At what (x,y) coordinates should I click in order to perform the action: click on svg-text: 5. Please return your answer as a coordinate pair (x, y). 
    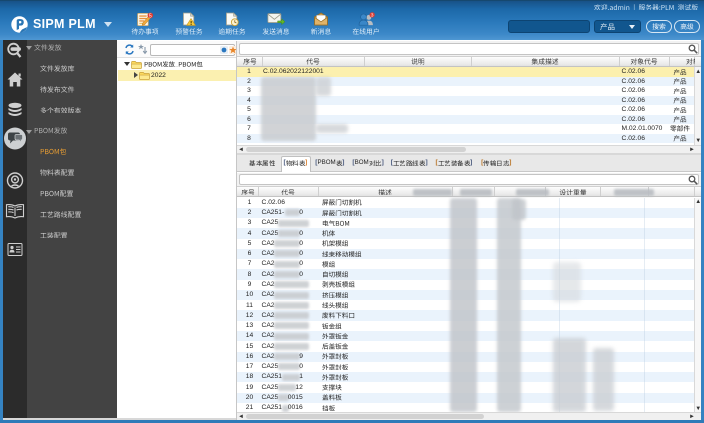
    Looking at the image, I should click on (149, 16).